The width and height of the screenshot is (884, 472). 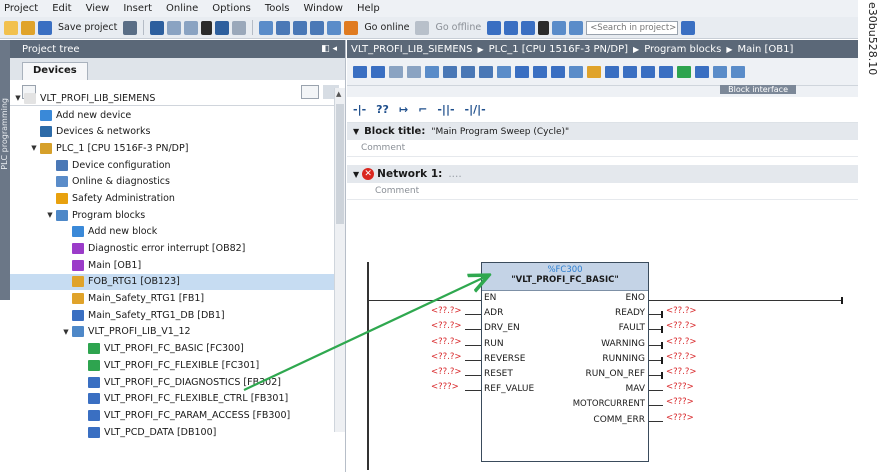 I want to click on breadcrumb-item: Program blocks, so click(x=682, y=49).